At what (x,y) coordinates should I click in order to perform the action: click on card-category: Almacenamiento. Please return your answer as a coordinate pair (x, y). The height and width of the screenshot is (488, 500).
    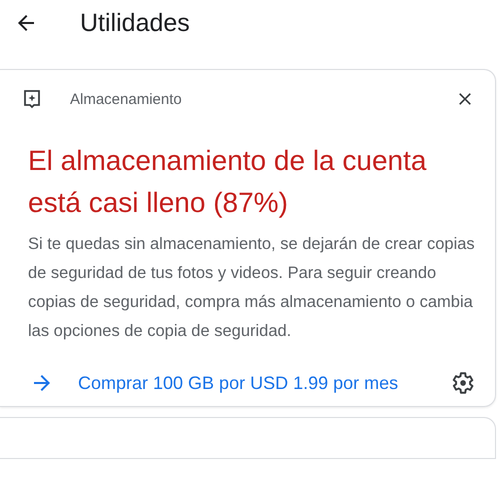
    Looking at the image, I should click on (126, 99).